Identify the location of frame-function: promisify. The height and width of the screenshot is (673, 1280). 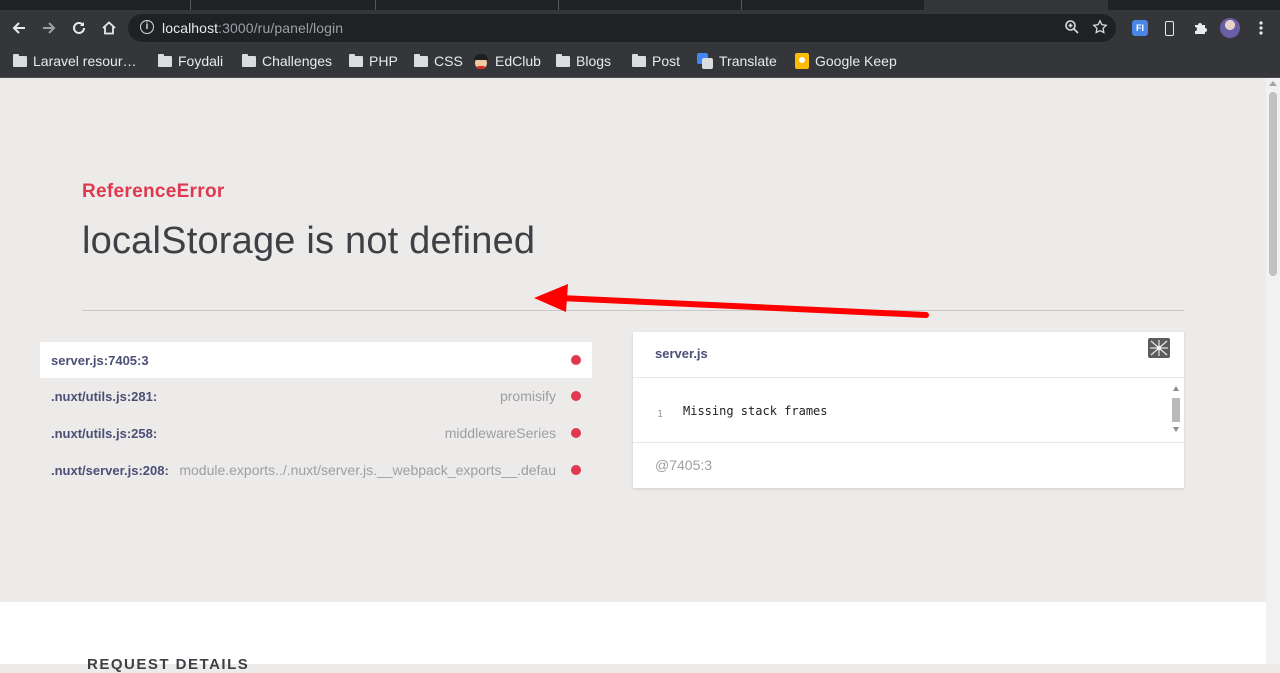
(527, 396).